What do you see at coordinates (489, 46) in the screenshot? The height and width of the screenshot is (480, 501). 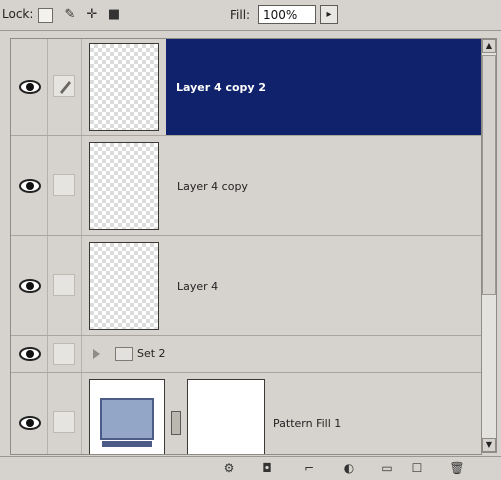 I see `scroll-up-icon: ▲` at bounding box center [489, 46].